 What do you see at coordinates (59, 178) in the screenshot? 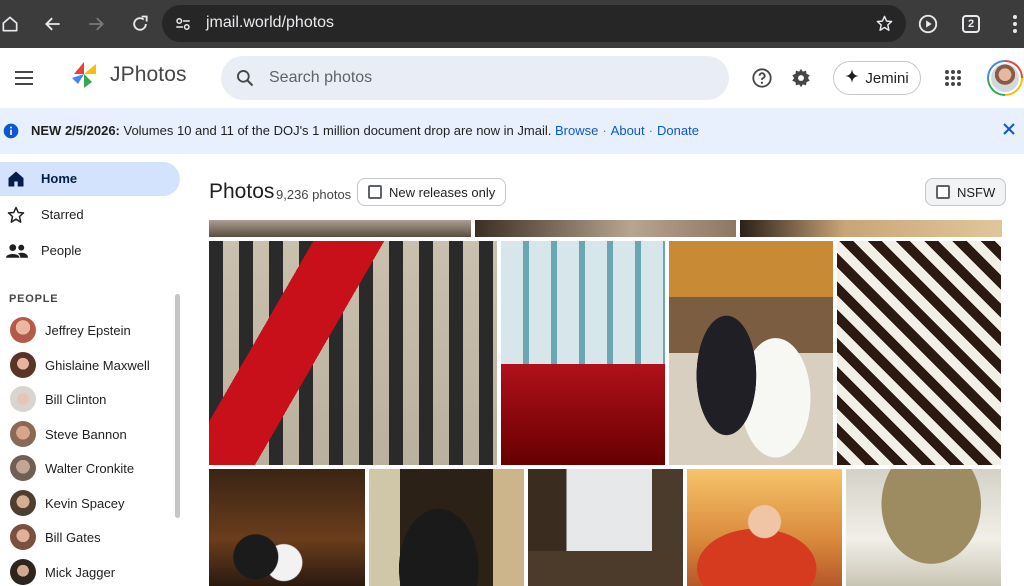
I see `nav-home-label: Home` at bounding box center [59, 178].